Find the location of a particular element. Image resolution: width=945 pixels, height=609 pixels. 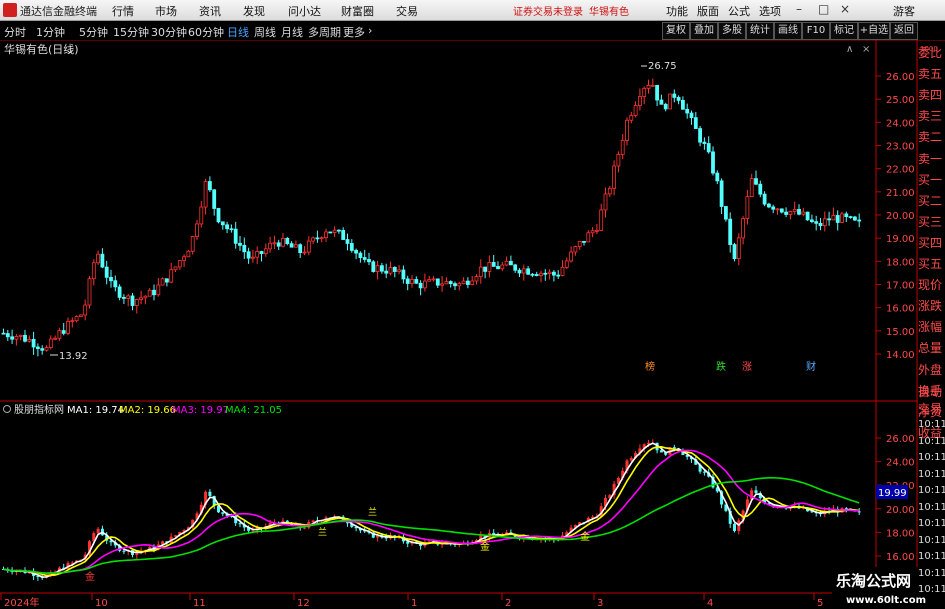

chevron-right-icon: › is located at coordinates (370, 30).